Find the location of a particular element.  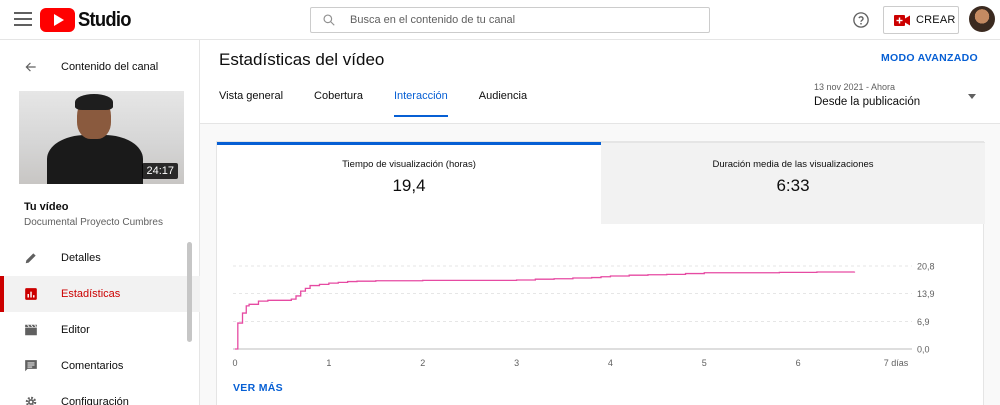

tab-interaccion: Interacción is located at coordinates (420, 103).